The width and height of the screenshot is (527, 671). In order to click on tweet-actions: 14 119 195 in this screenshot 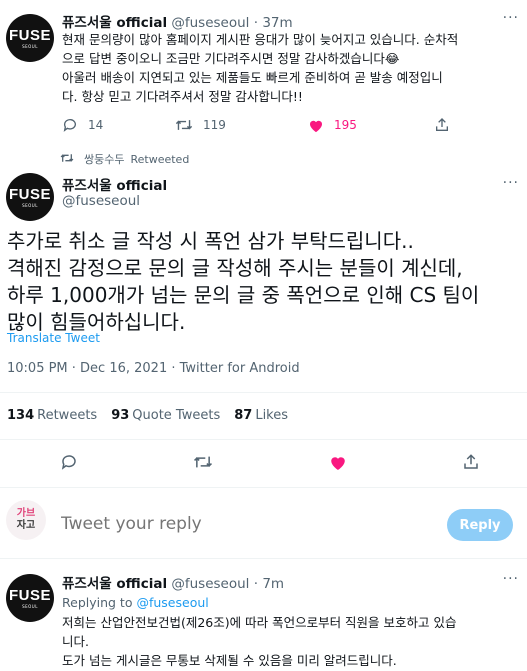, I will do `click(289, 125)`.